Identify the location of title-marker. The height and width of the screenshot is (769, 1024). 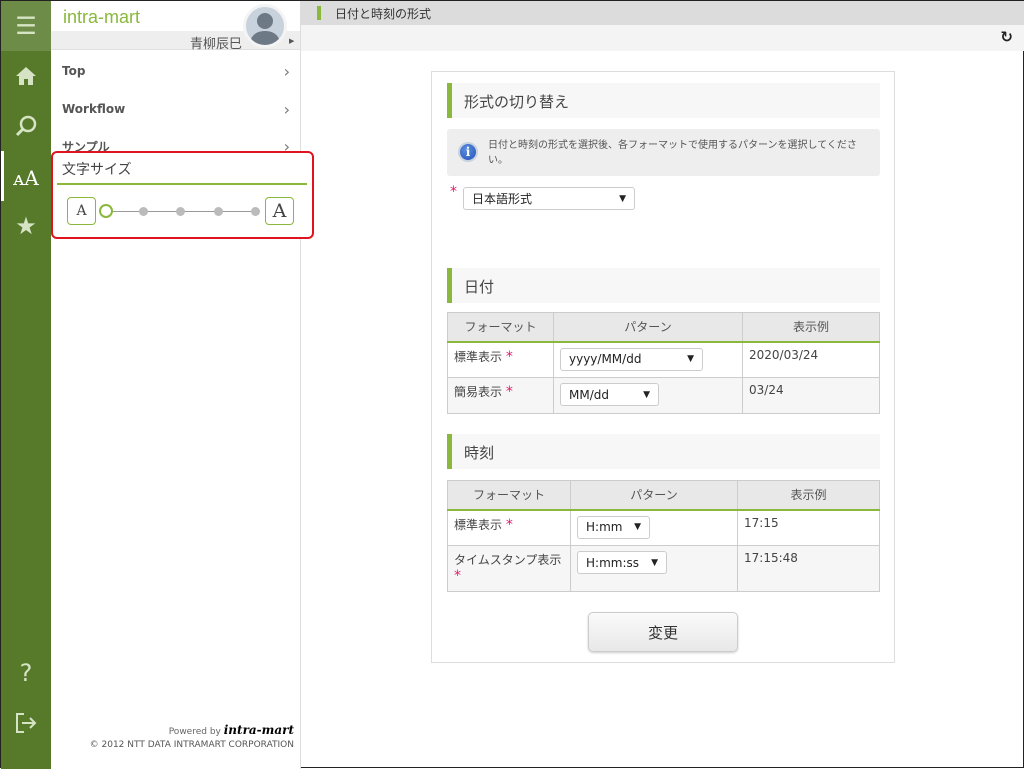
(319, 13).